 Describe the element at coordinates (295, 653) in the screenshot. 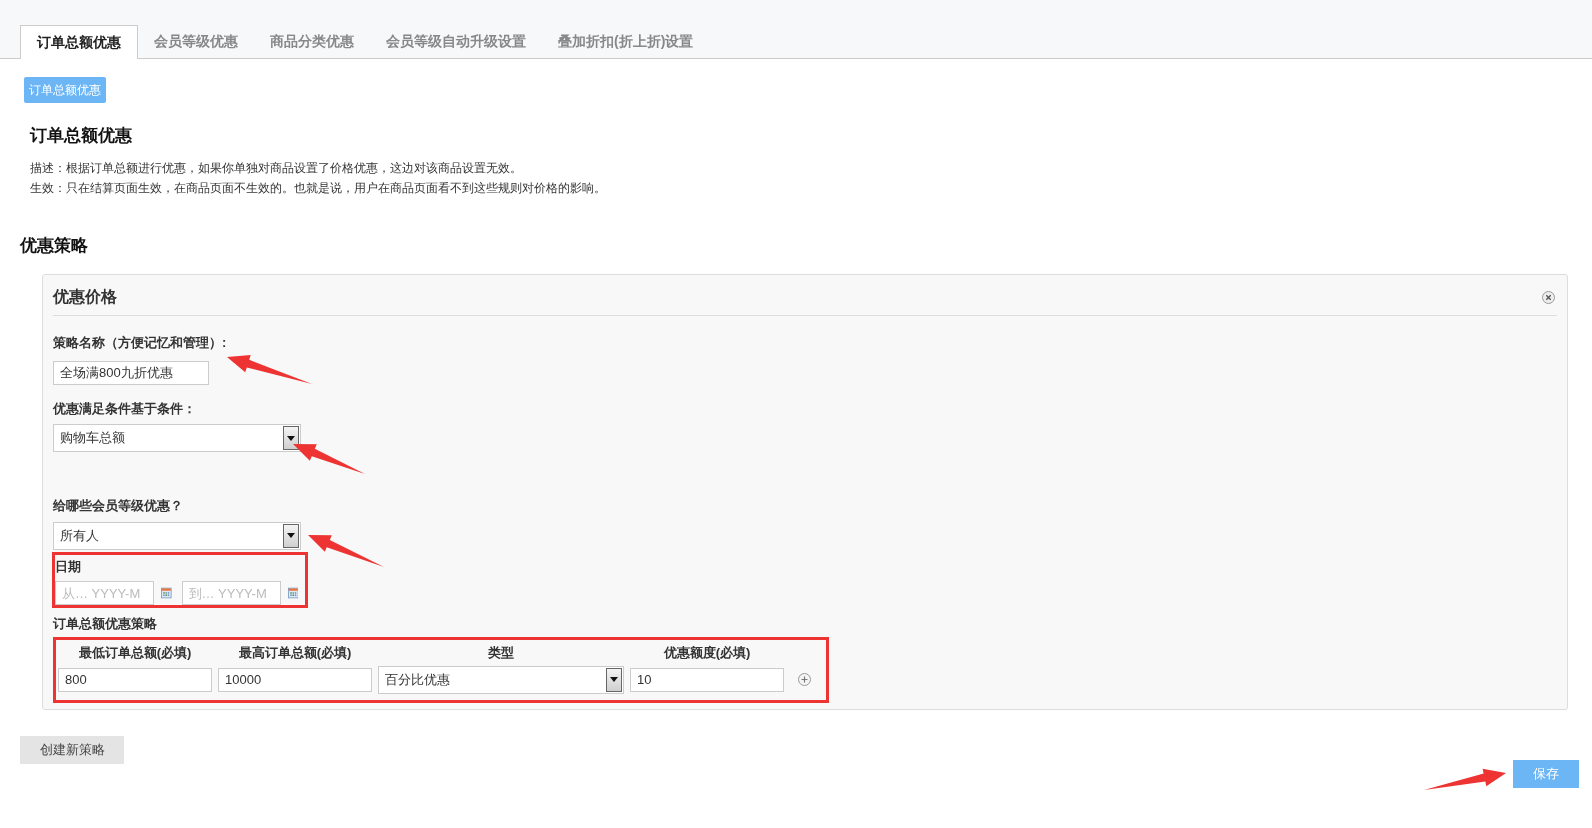

I see `column-header: 最高订单总额(必填)` at that location.